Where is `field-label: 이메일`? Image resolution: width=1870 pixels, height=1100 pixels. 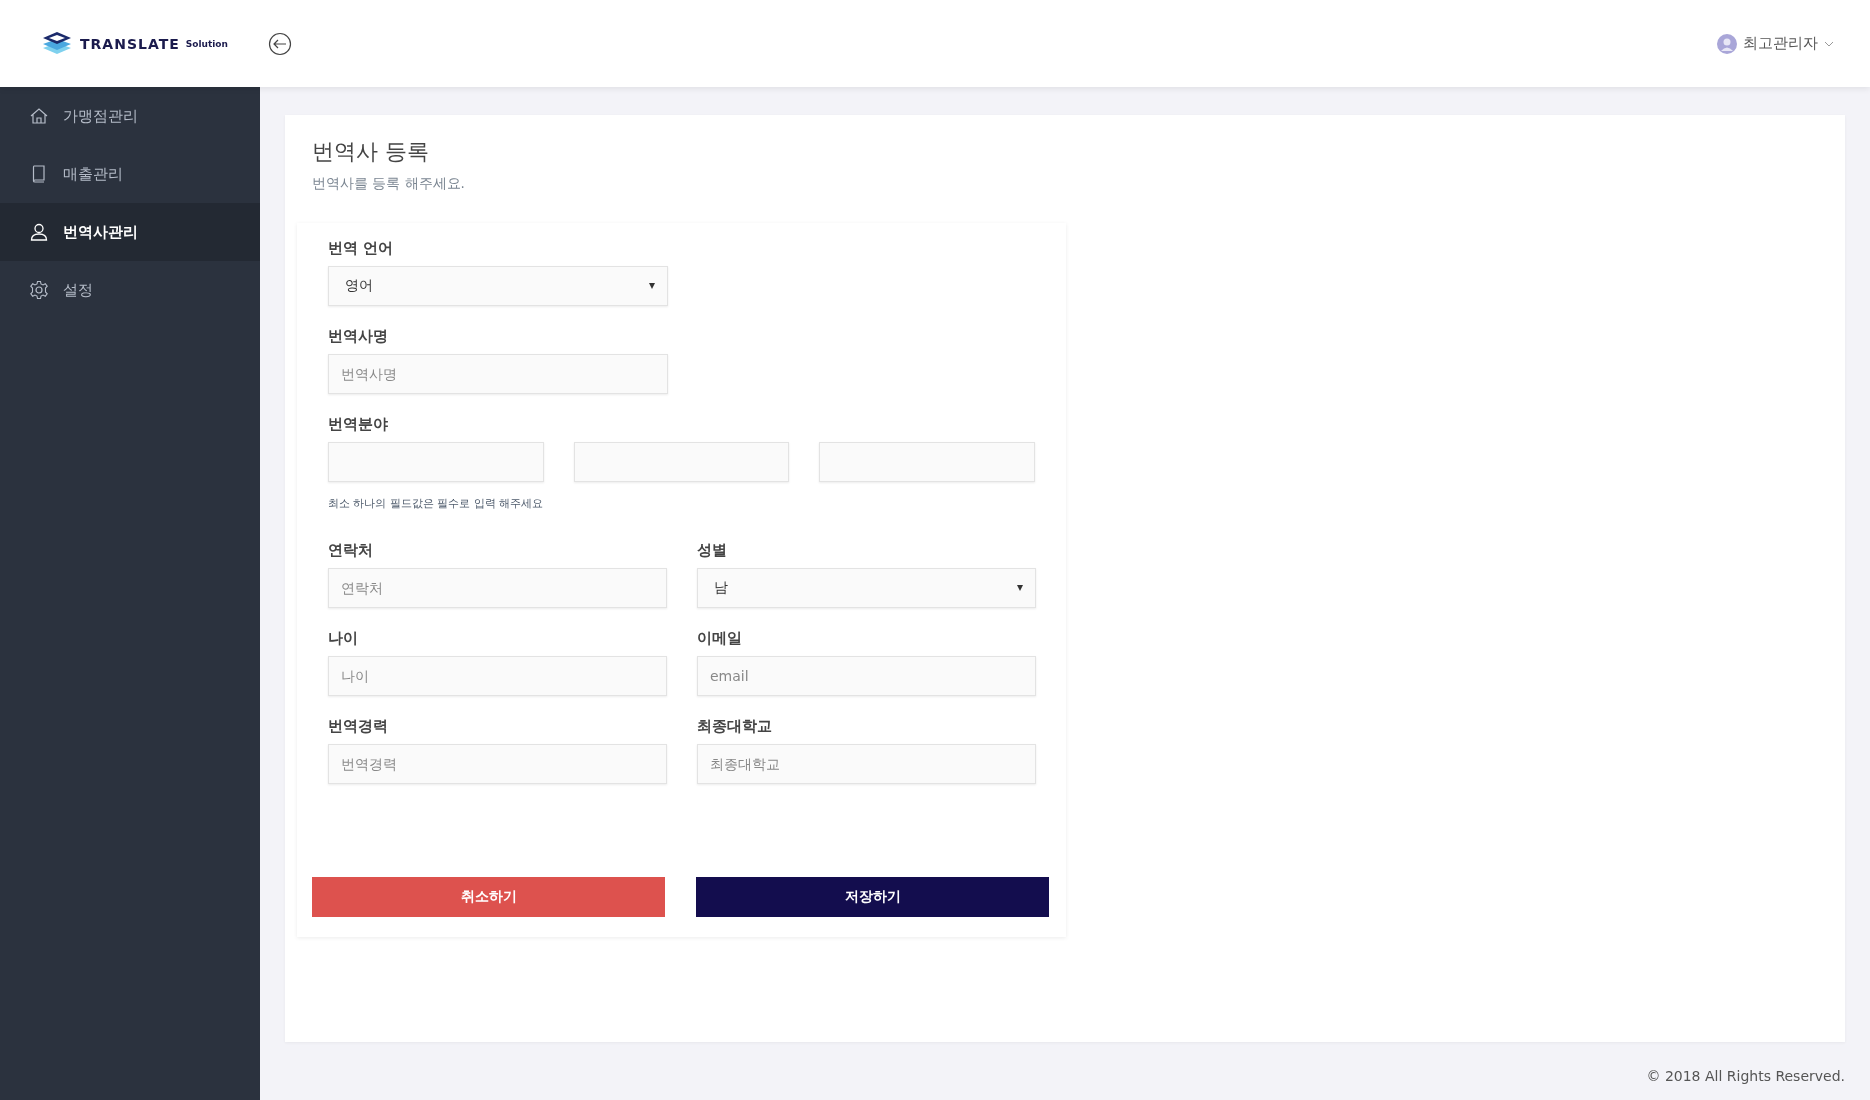
field-label: 이메일 is located at coordinates (720, 638).